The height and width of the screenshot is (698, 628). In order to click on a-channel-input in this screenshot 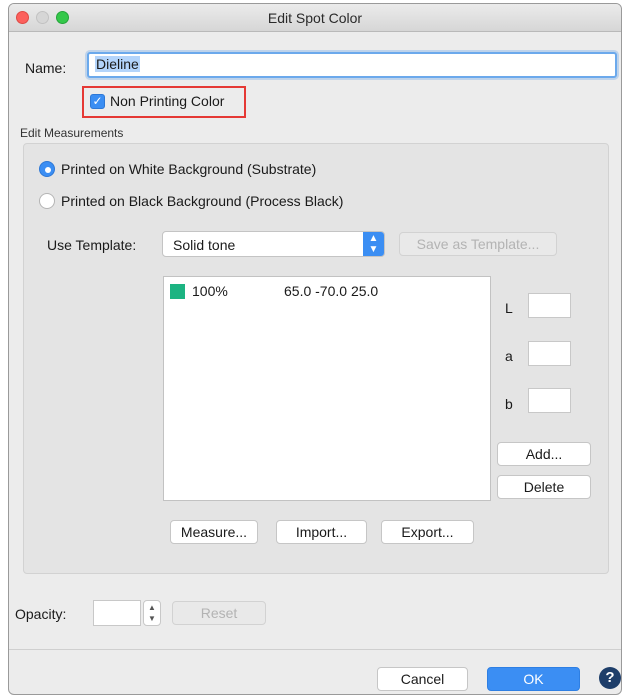, I will do `click(549, 353)`.